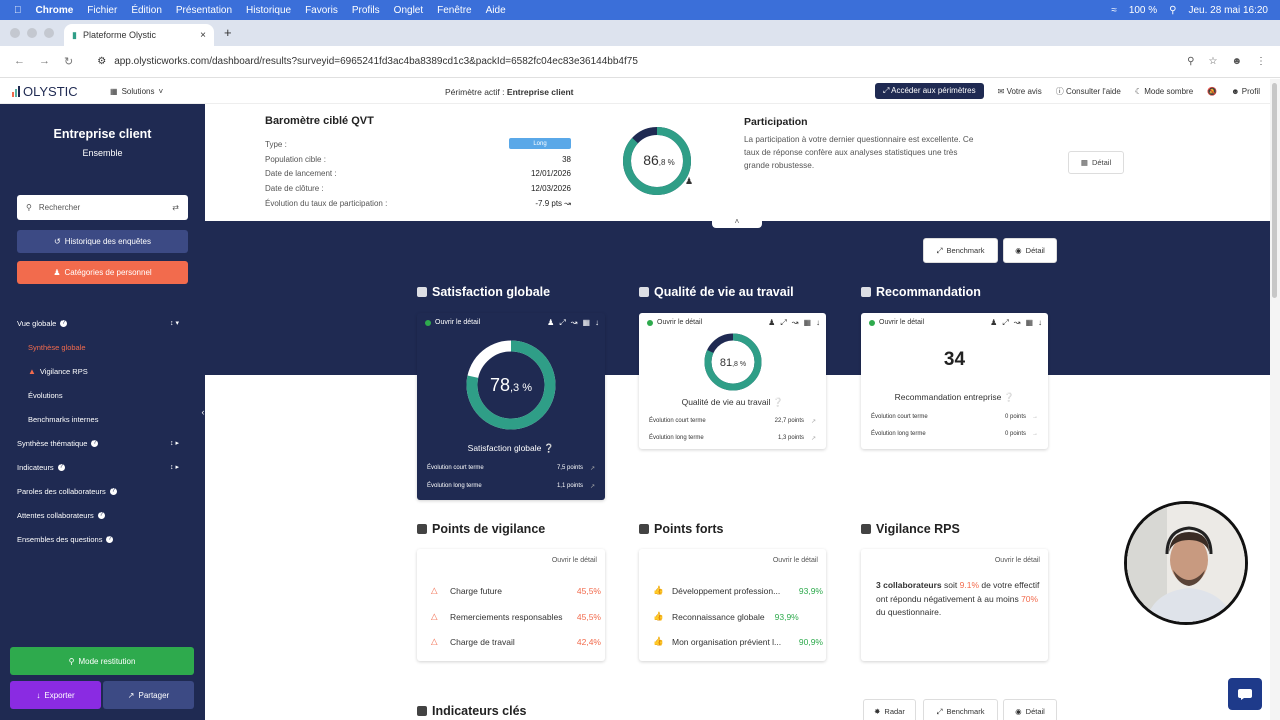 Image resolution: width=1280 pixels, height=720 pixels. What do you see at coordinates (738, 590) in the screenshot?
I see `list-item: 👍 Développement profession... 93,9%` at bounding box center [738, 590].